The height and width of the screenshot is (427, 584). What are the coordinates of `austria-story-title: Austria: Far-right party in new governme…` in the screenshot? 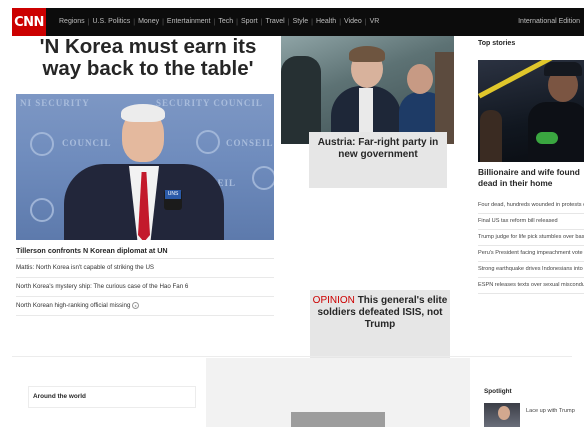 It's located at (378, 148).